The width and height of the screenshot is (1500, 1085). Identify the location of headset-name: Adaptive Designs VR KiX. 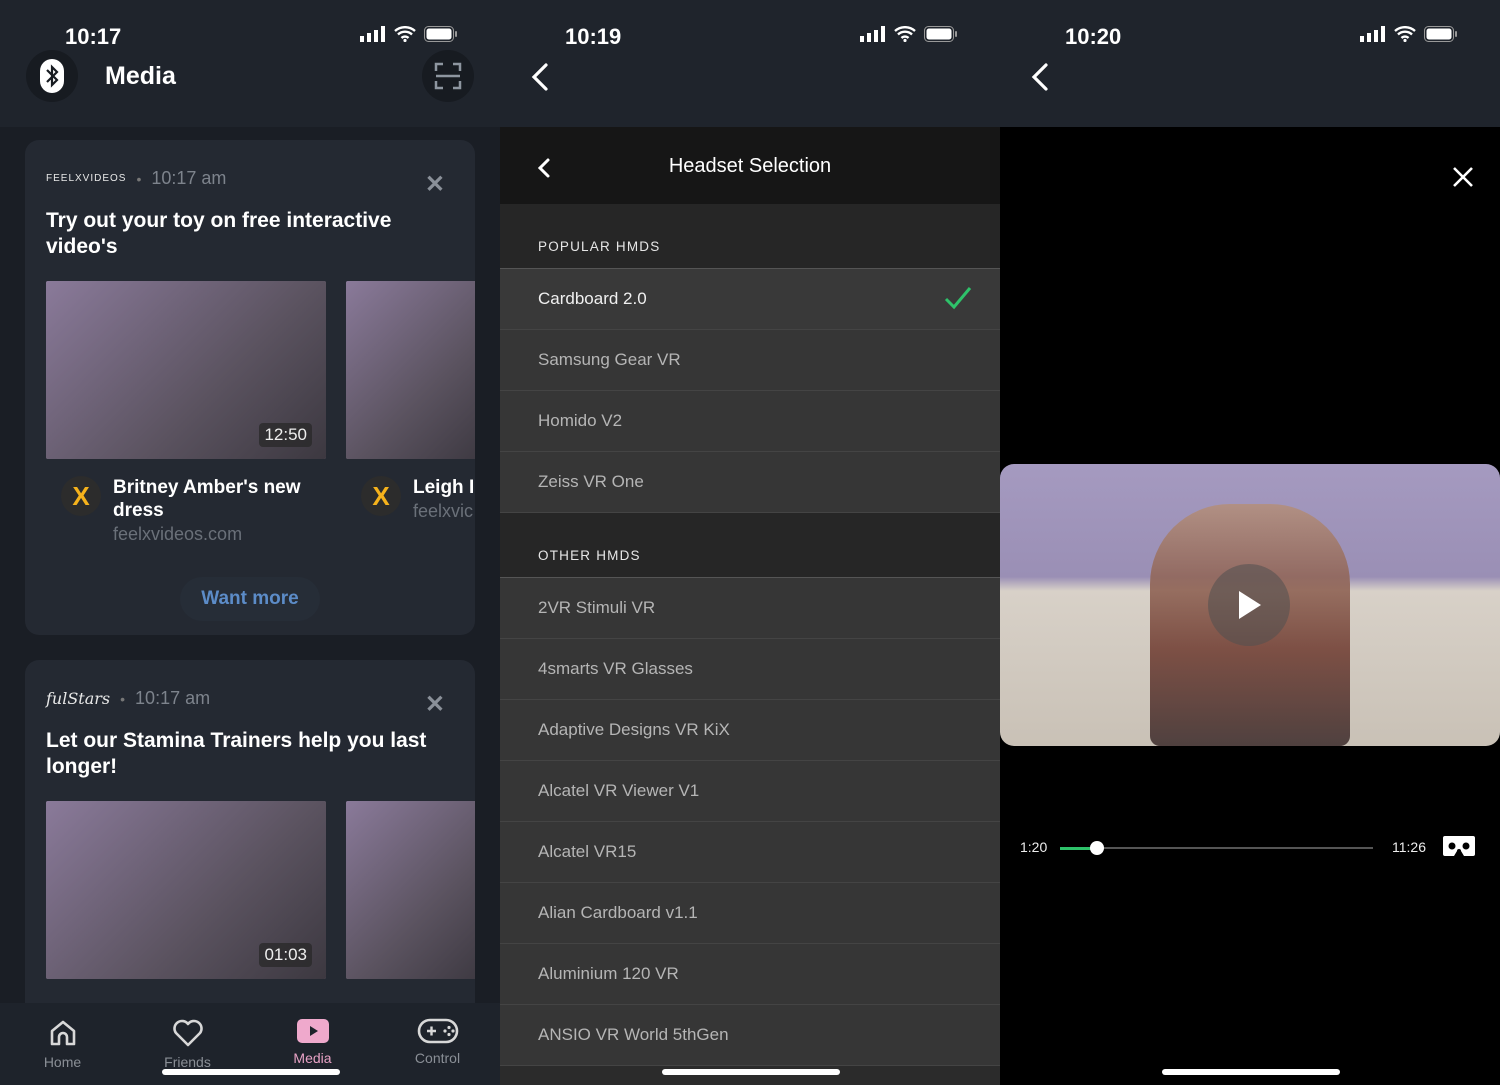
(634, 729).